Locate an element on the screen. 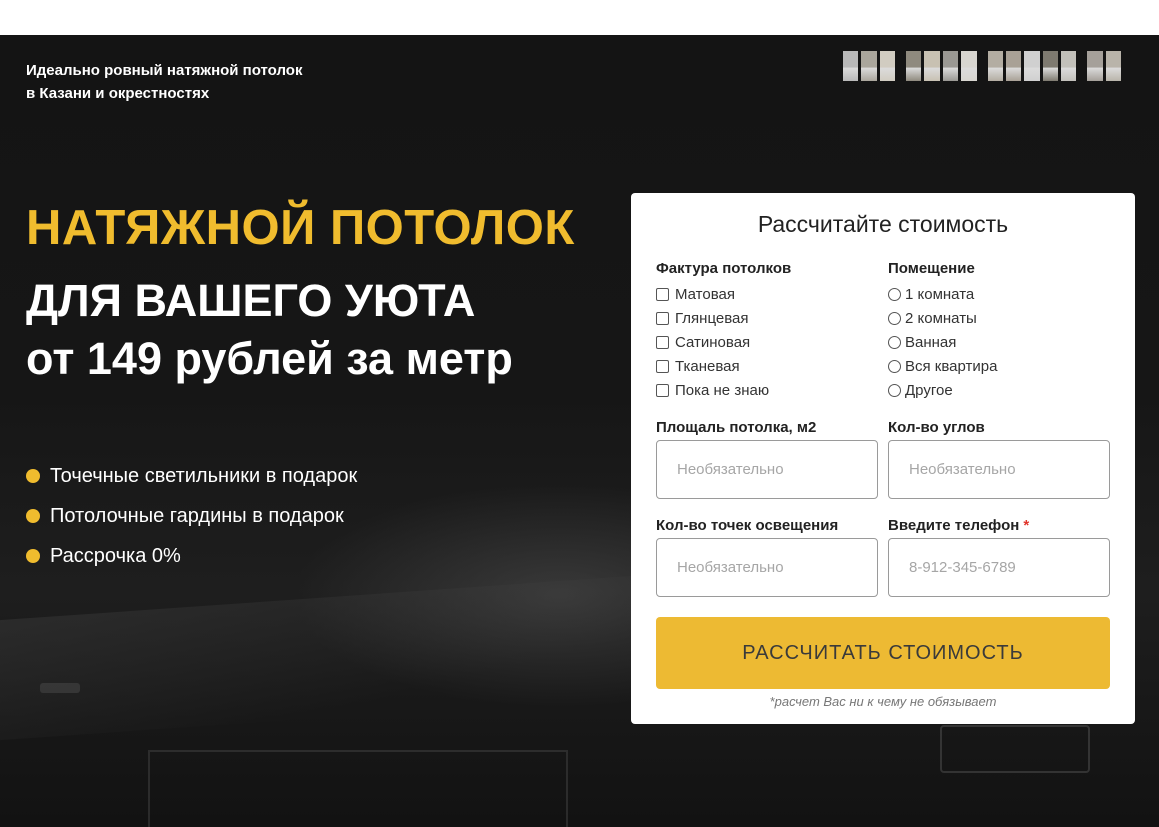 The height and width of the screenshot is (827, 1159). benefit-item: Точечные светильники в подарок is located at coordinates (191, 476).